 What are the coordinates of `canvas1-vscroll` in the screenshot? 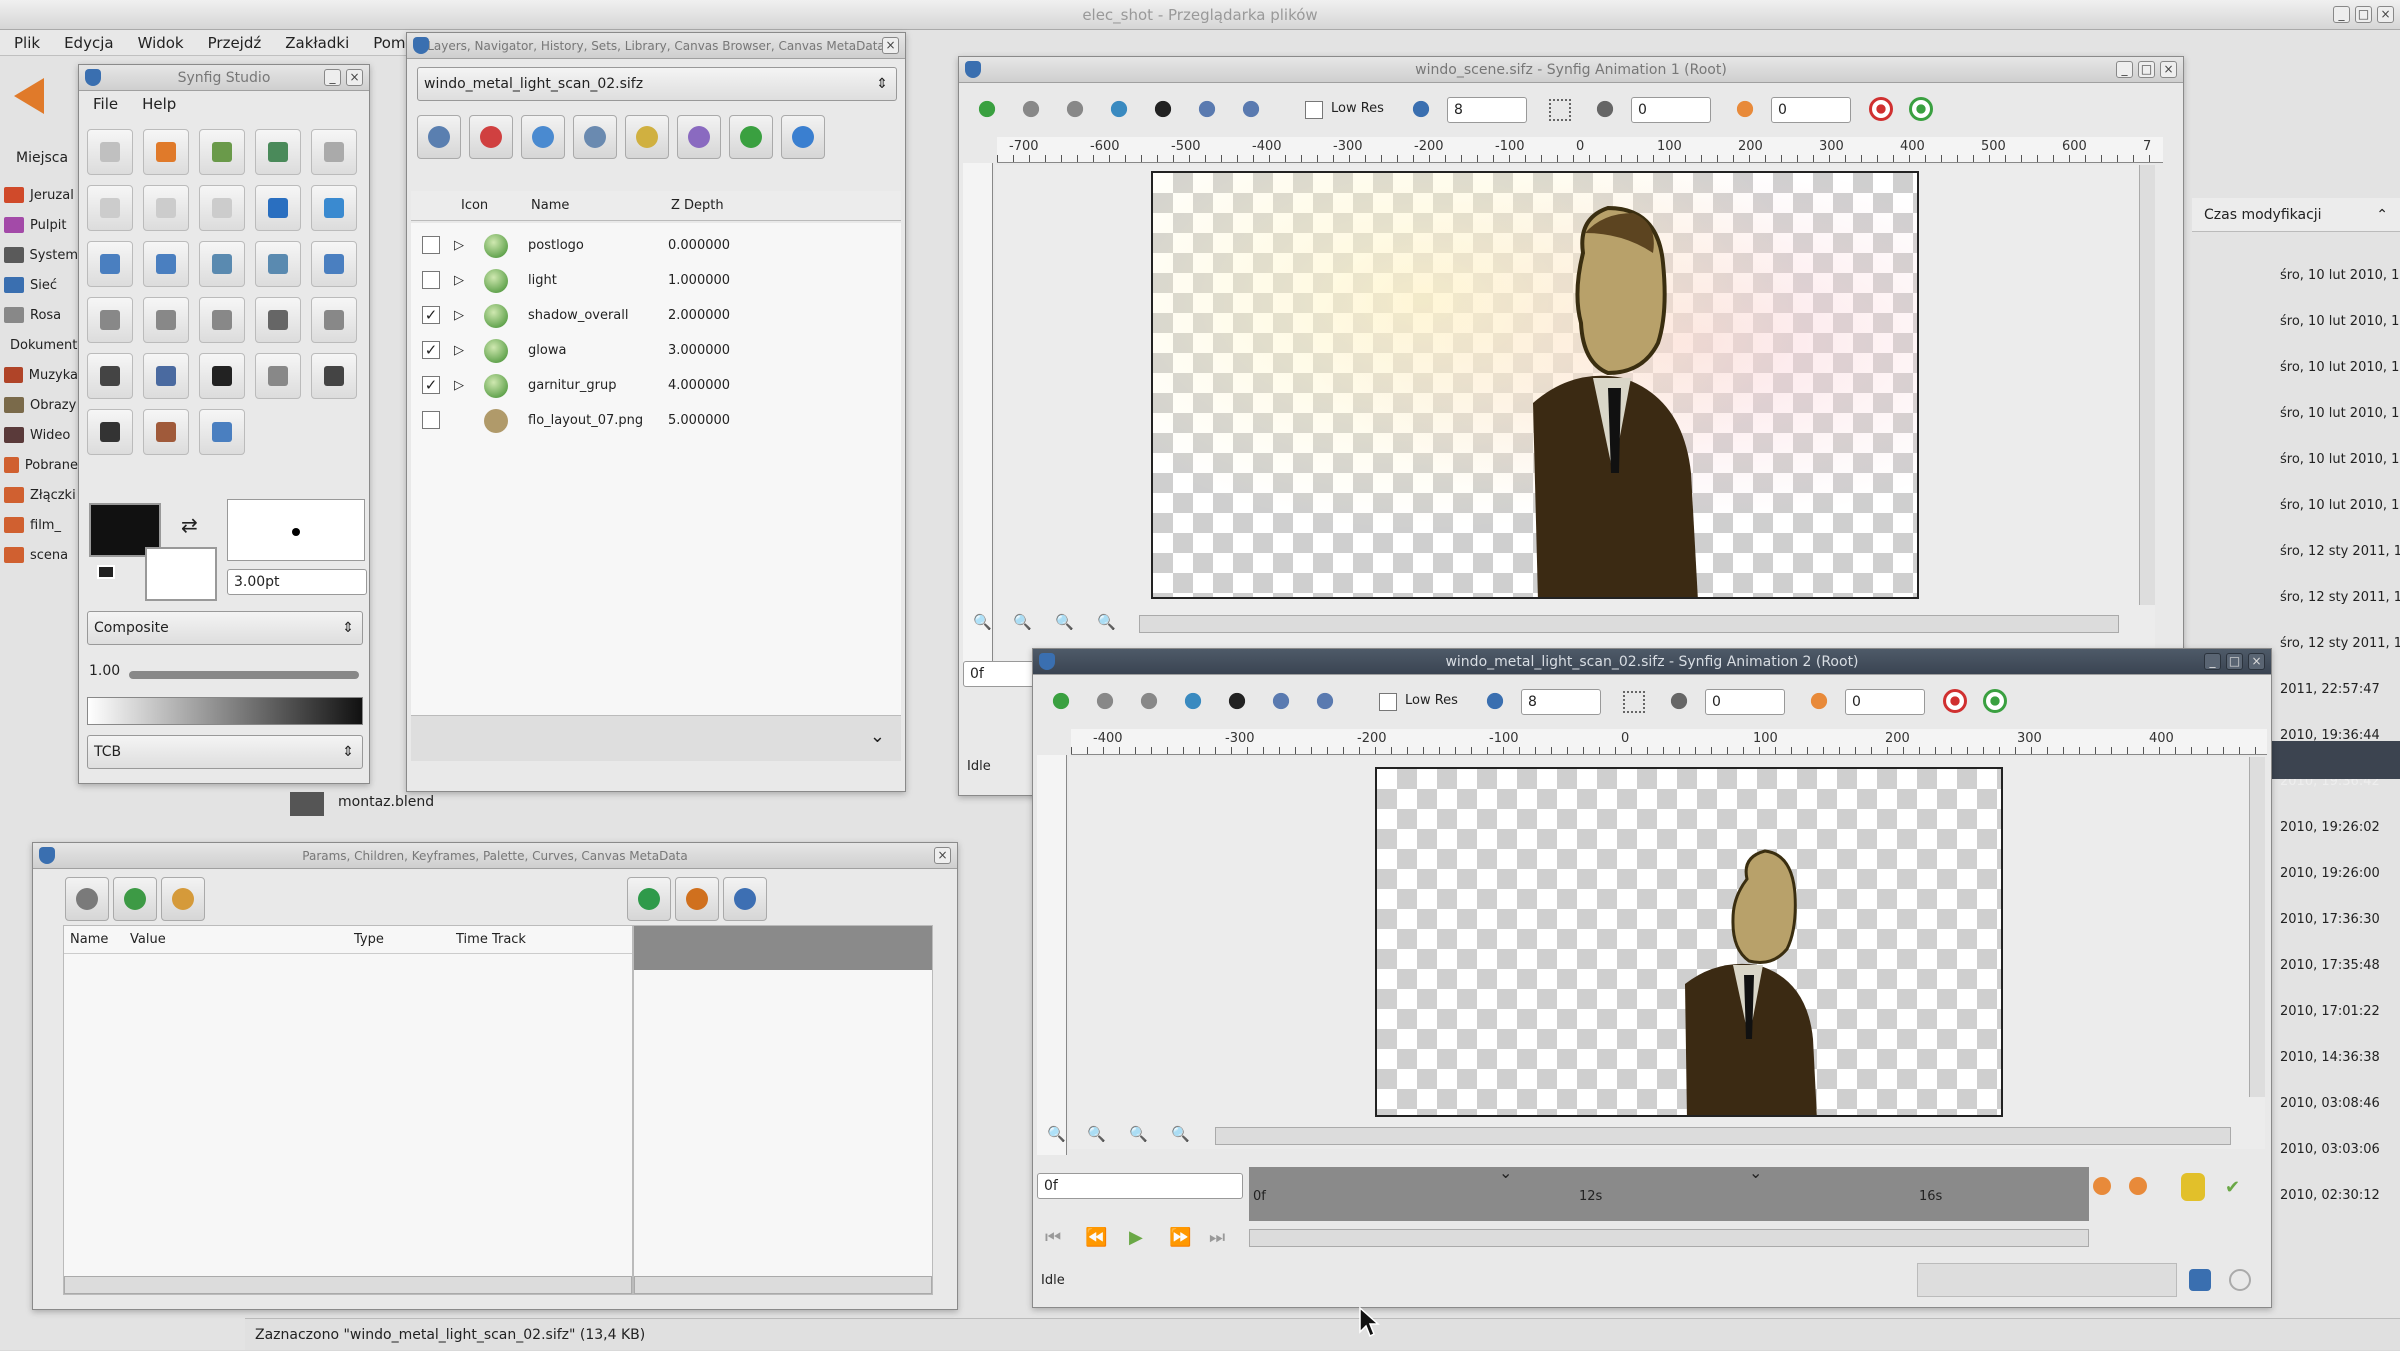 It's located at (2147, 385).